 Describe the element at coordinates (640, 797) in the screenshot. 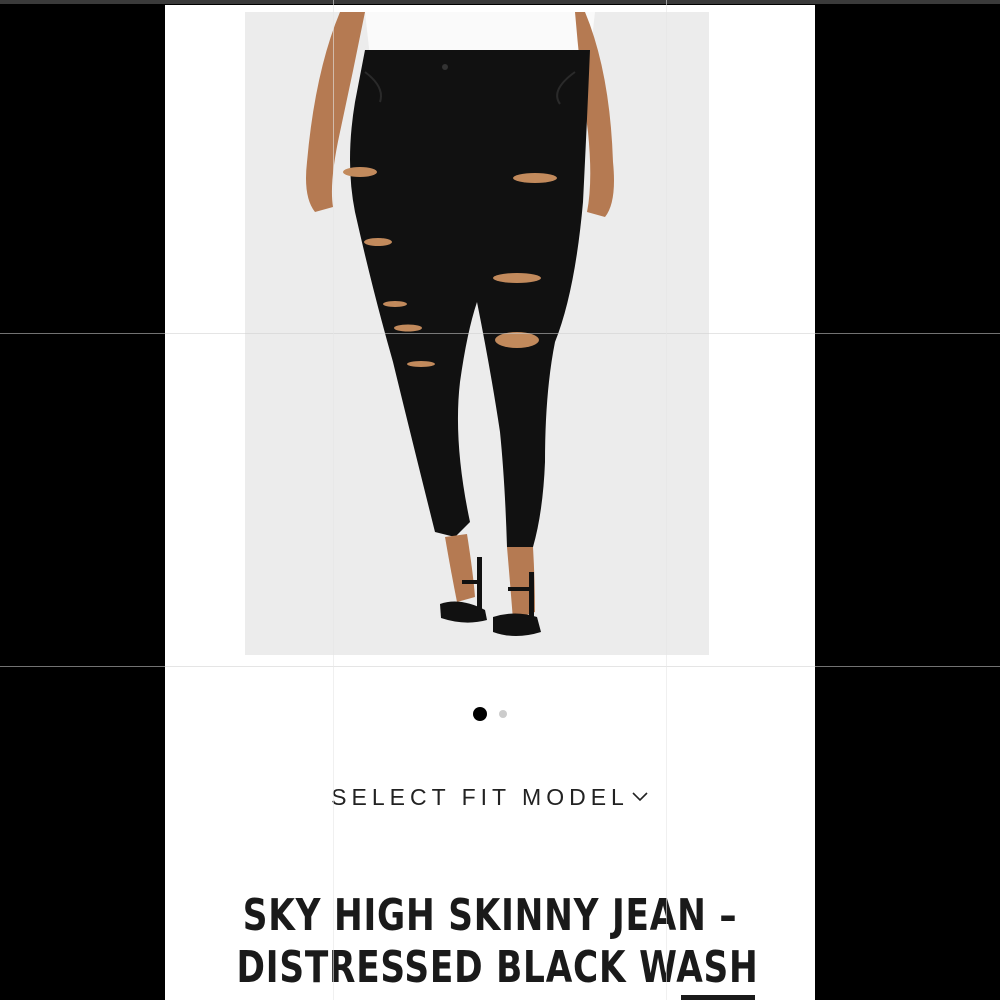

I see `chevron-down-icon` at that location.